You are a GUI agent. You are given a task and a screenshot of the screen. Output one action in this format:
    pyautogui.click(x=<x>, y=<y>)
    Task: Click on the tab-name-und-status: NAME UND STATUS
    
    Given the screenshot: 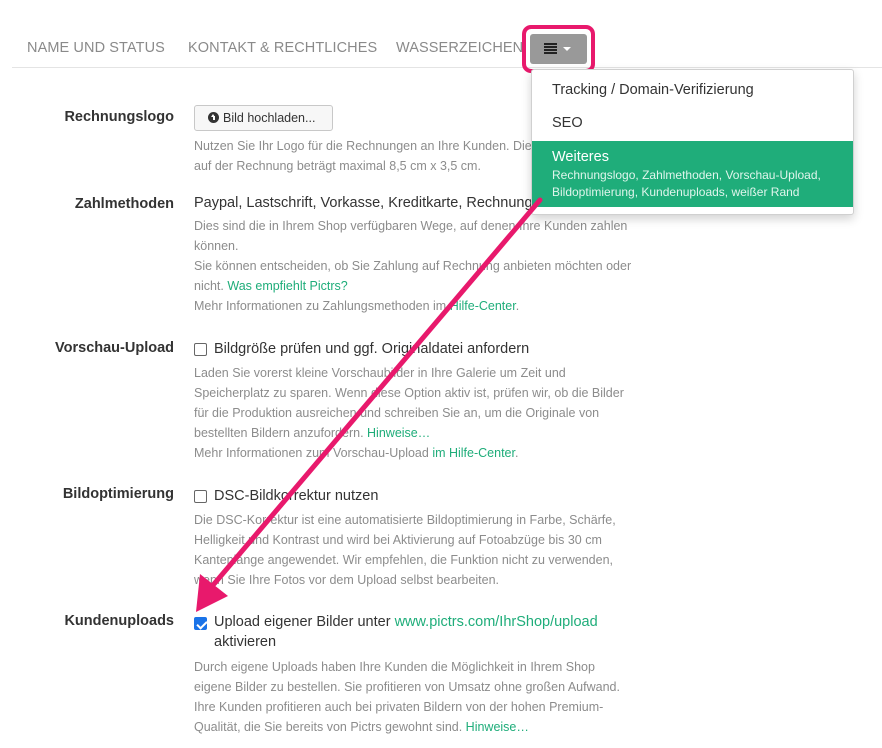 What is the action you would take?
    pyautogui.click(x=96, y=48)
    